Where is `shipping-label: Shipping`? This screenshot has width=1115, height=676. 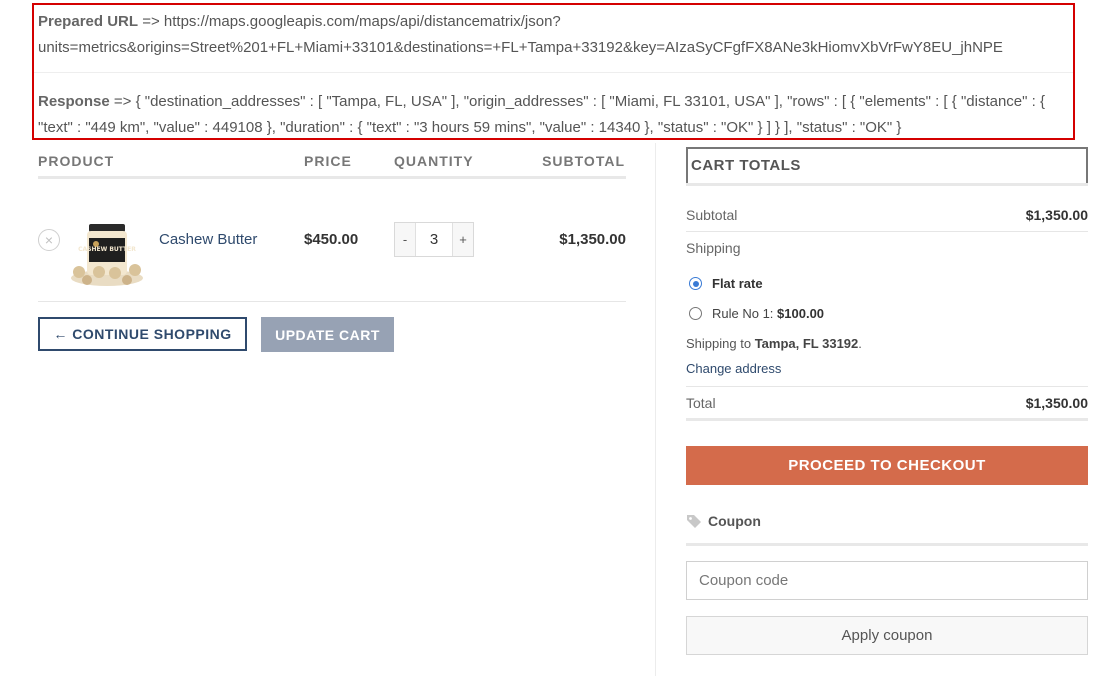
shipping-label: Shipping is located at coordinates (713, 248).